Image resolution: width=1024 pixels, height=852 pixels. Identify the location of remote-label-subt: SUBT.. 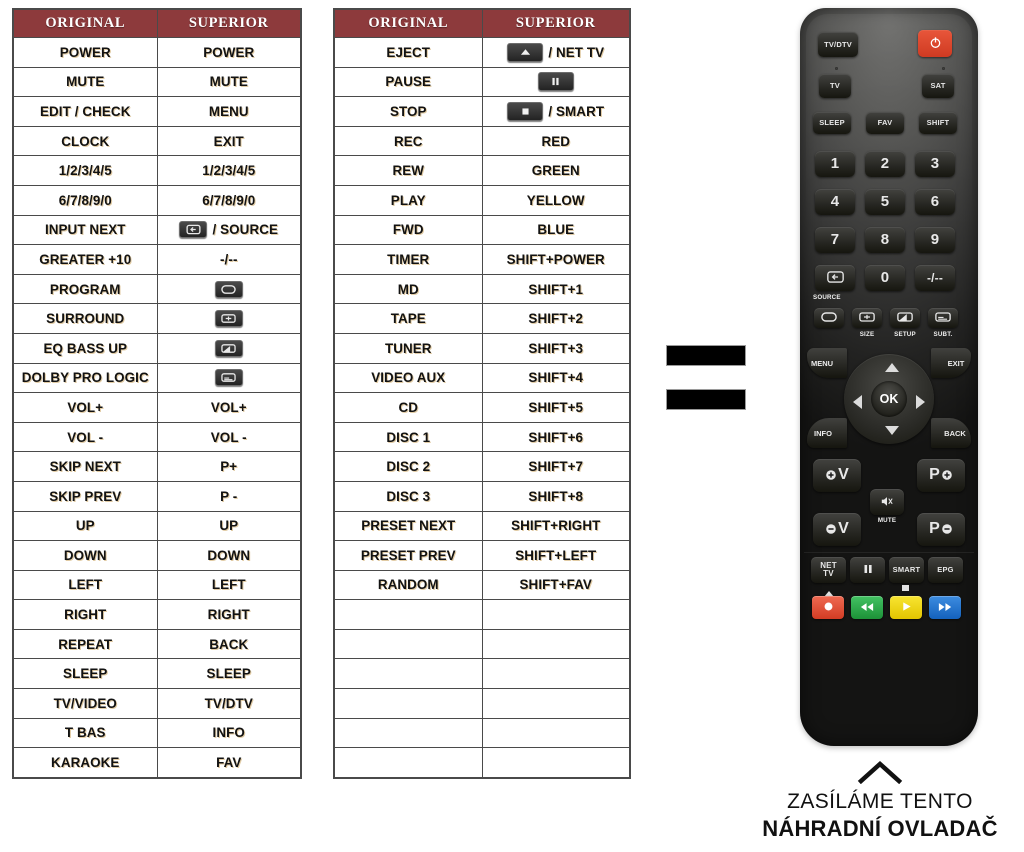
(943, 334).